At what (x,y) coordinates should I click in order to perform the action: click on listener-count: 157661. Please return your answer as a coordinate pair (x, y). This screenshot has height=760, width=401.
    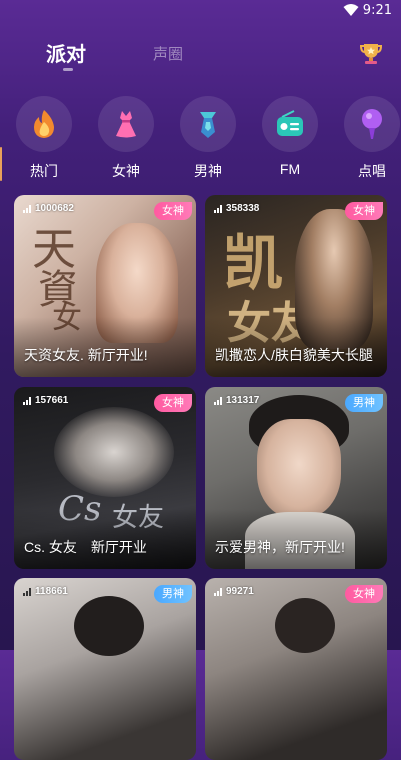
    Looking at the image, I should click on (45, 400).